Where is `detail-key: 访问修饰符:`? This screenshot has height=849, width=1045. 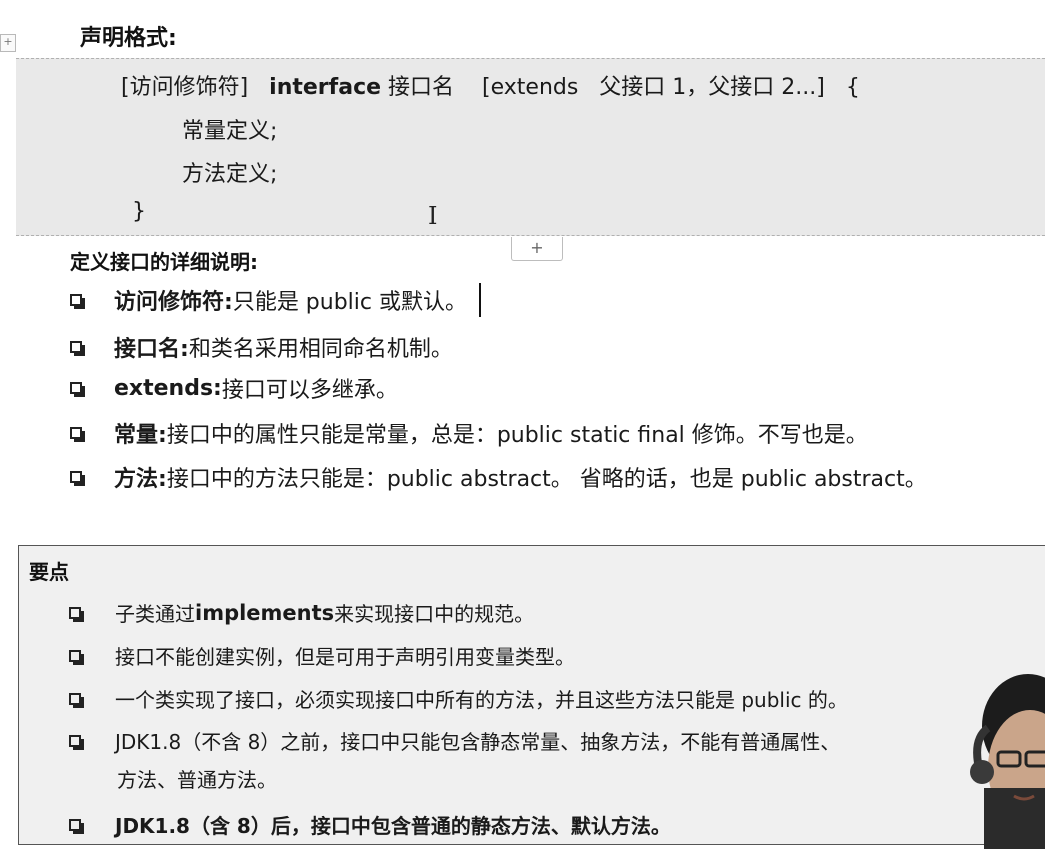 detail-key: 访问修饰符: is located at coordinates (173, 302).